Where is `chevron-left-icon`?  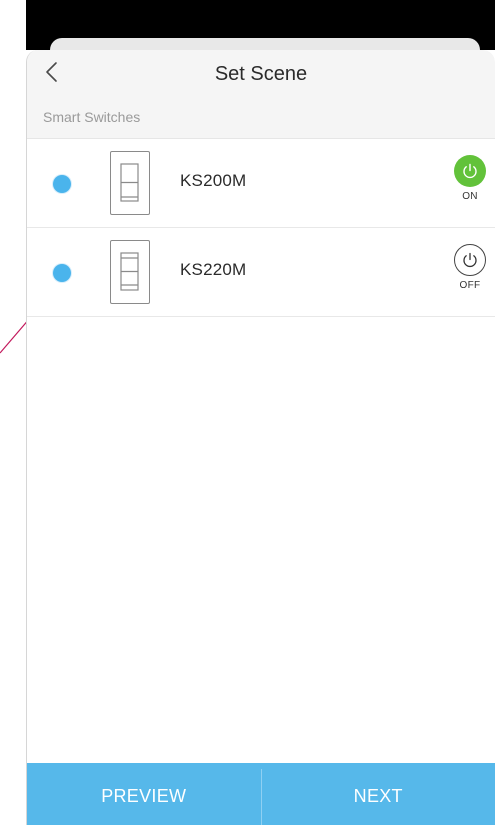
chevron-left-icon is located at coordinates (51, 72).